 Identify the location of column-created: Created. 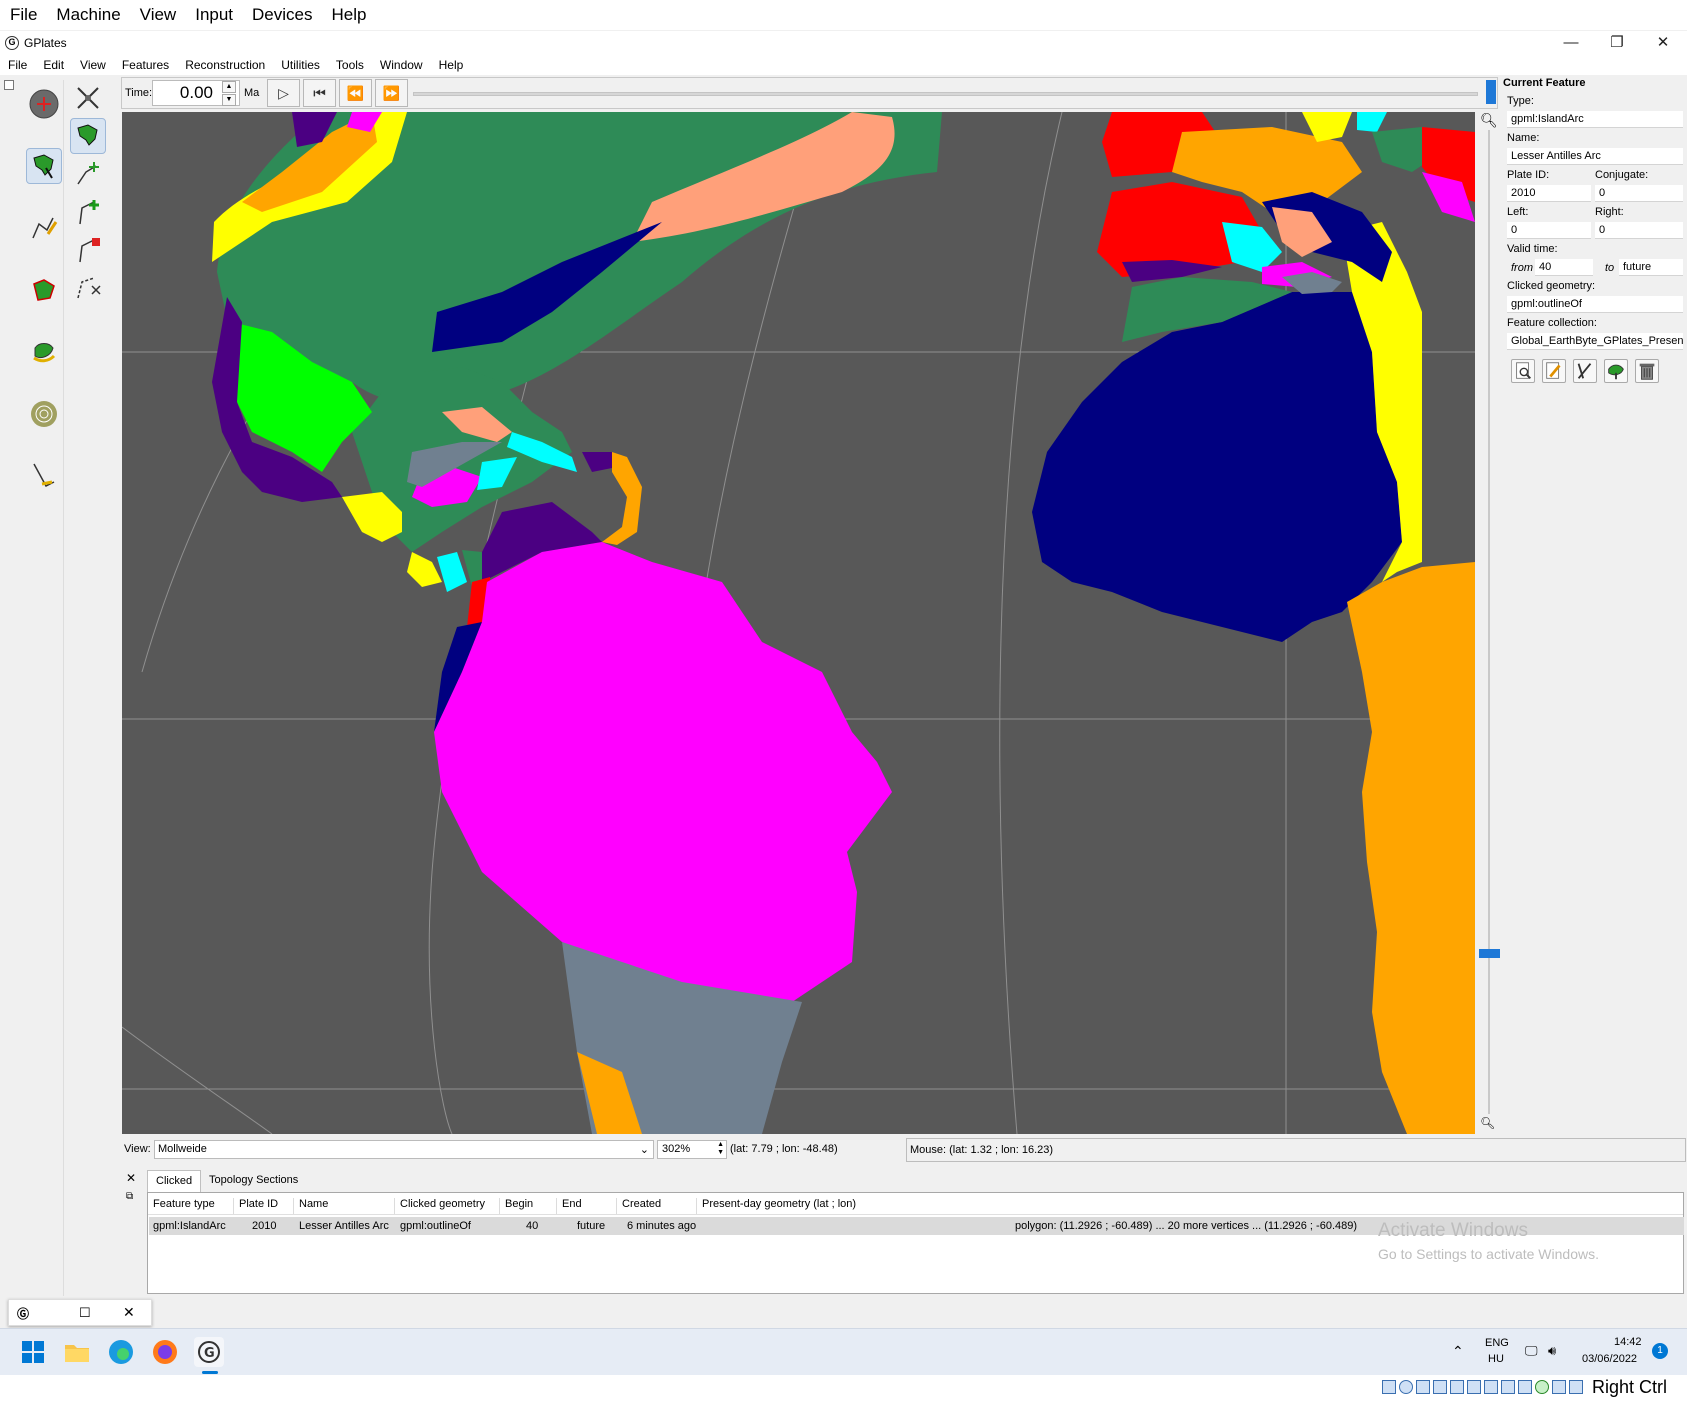
(657, 1206).